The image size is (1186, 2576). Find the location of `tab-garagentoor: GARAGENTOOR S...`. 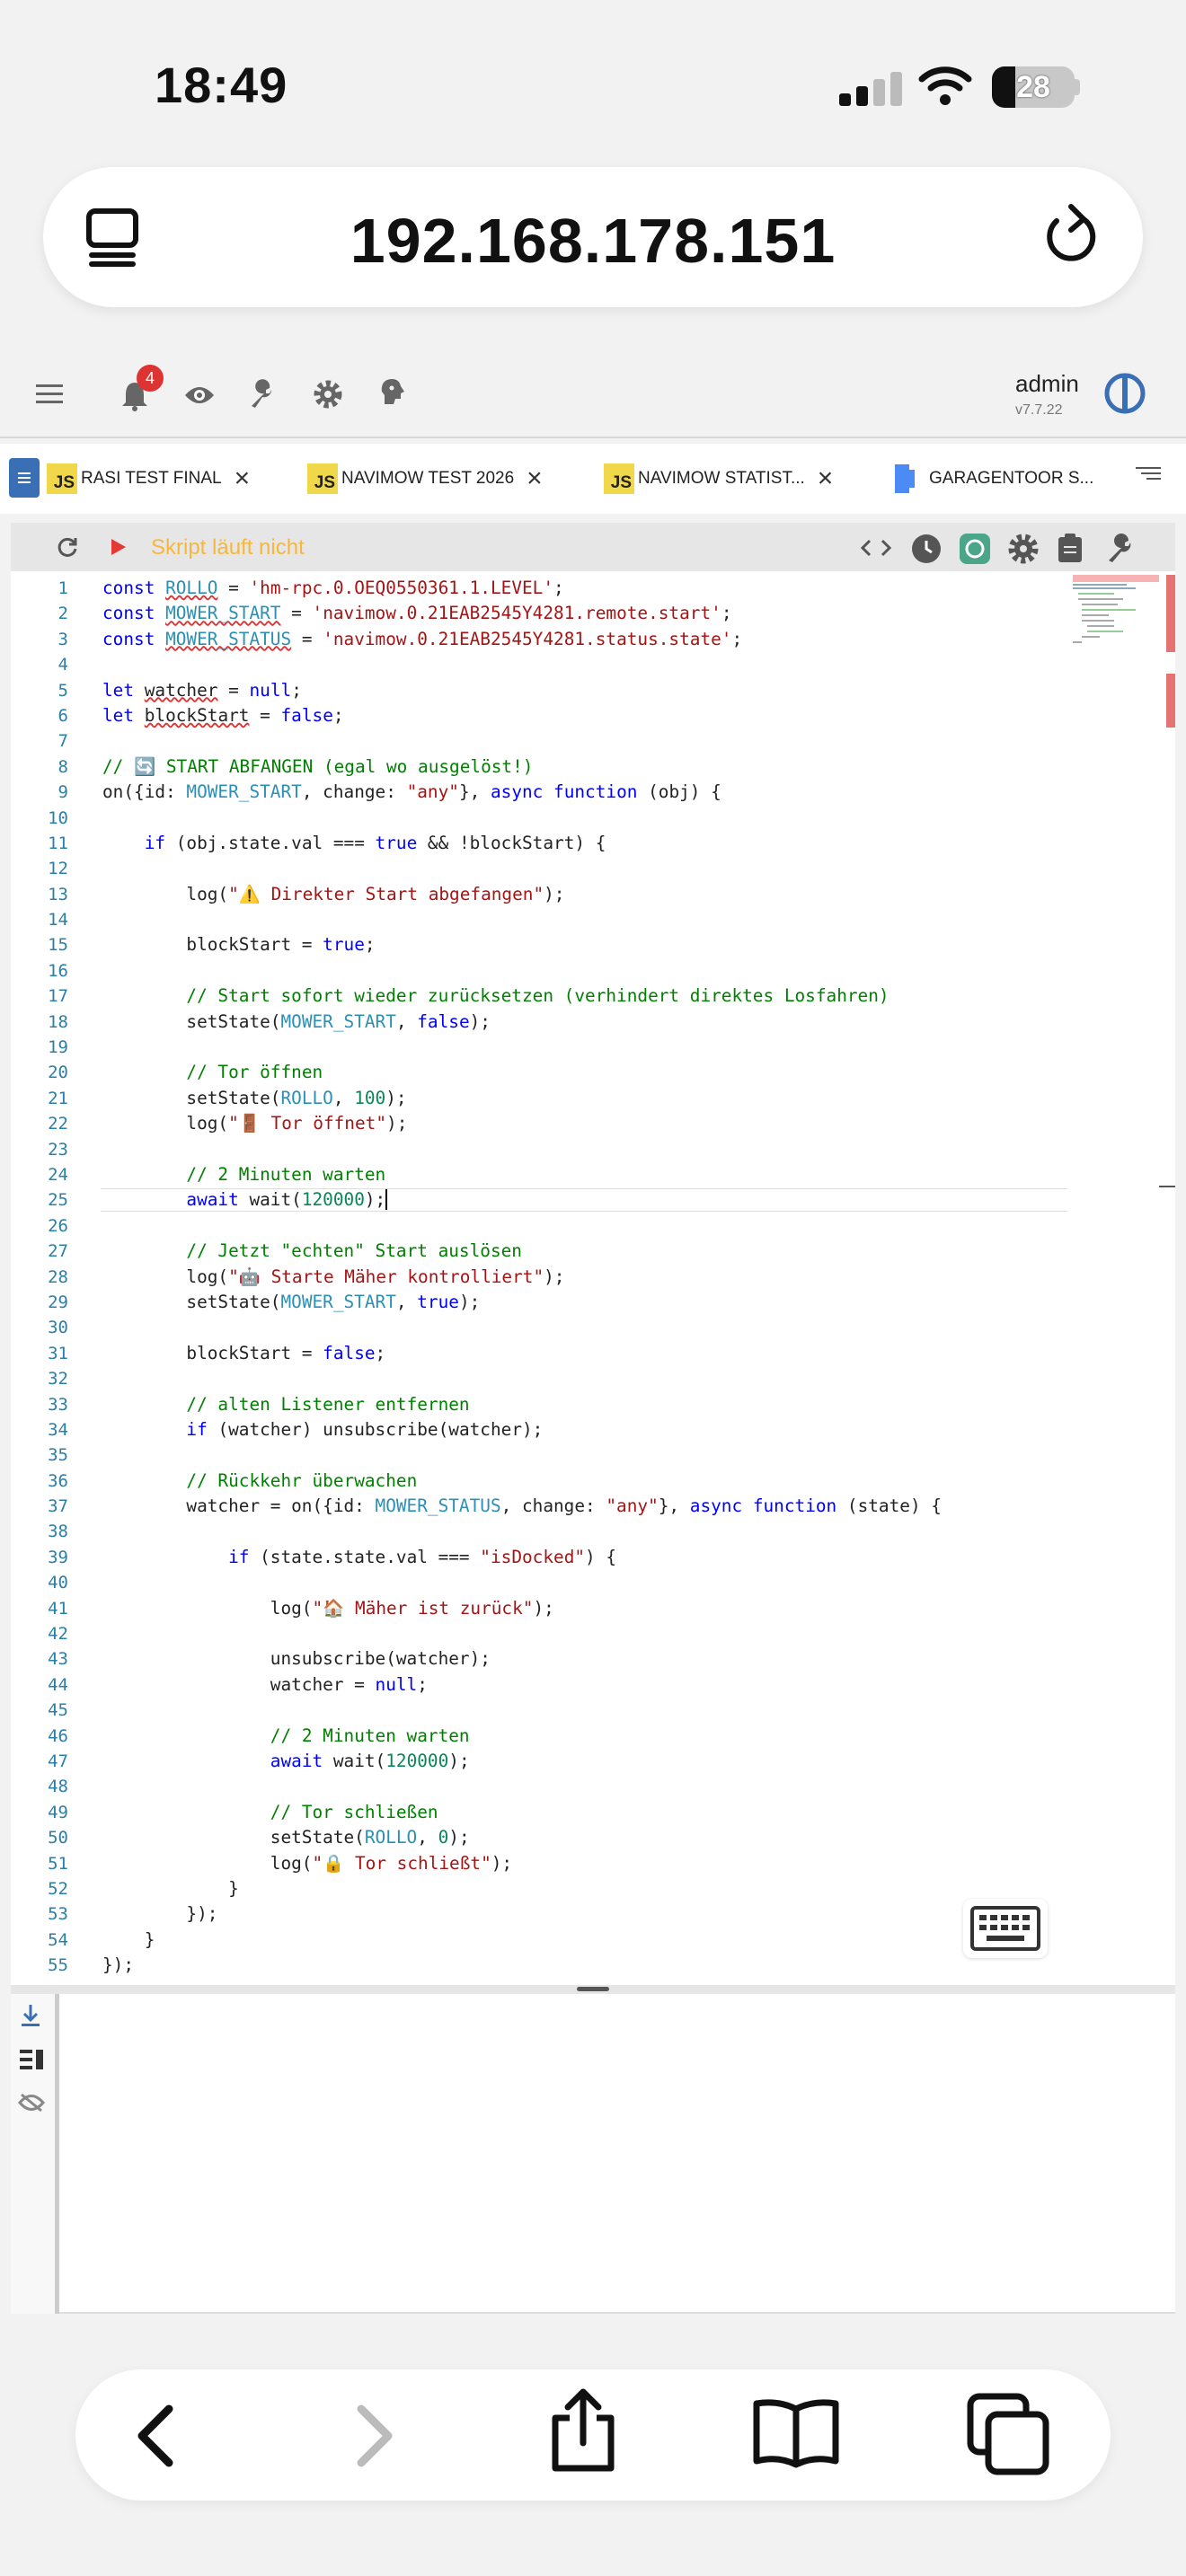

tab-garagentoor: GARAGENTOOR S... is located at coordinates (992, 479).